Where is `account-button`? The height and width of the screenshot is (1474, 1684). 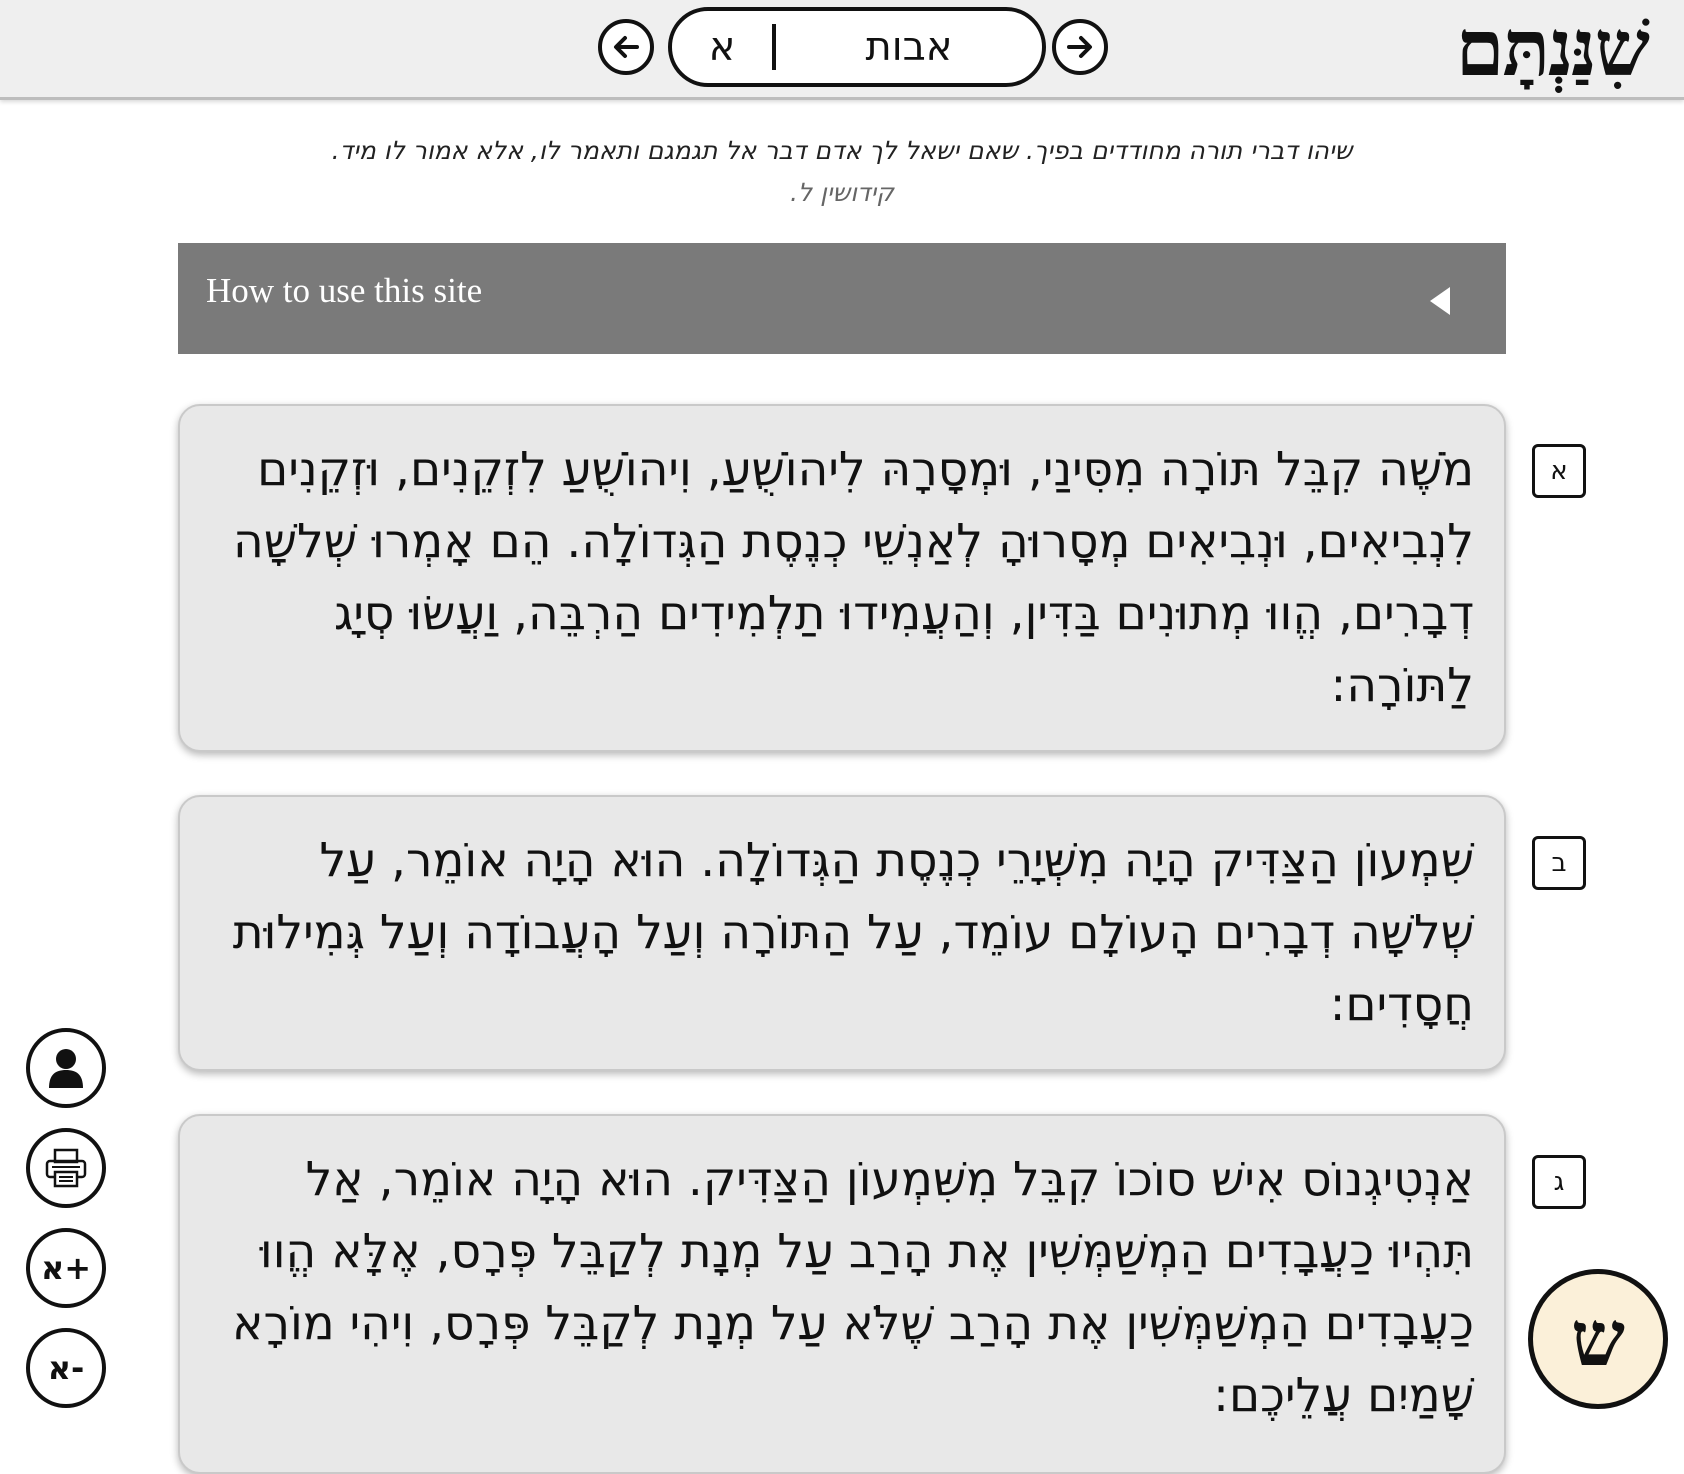 account-button is located at coordinates (66, 1068).